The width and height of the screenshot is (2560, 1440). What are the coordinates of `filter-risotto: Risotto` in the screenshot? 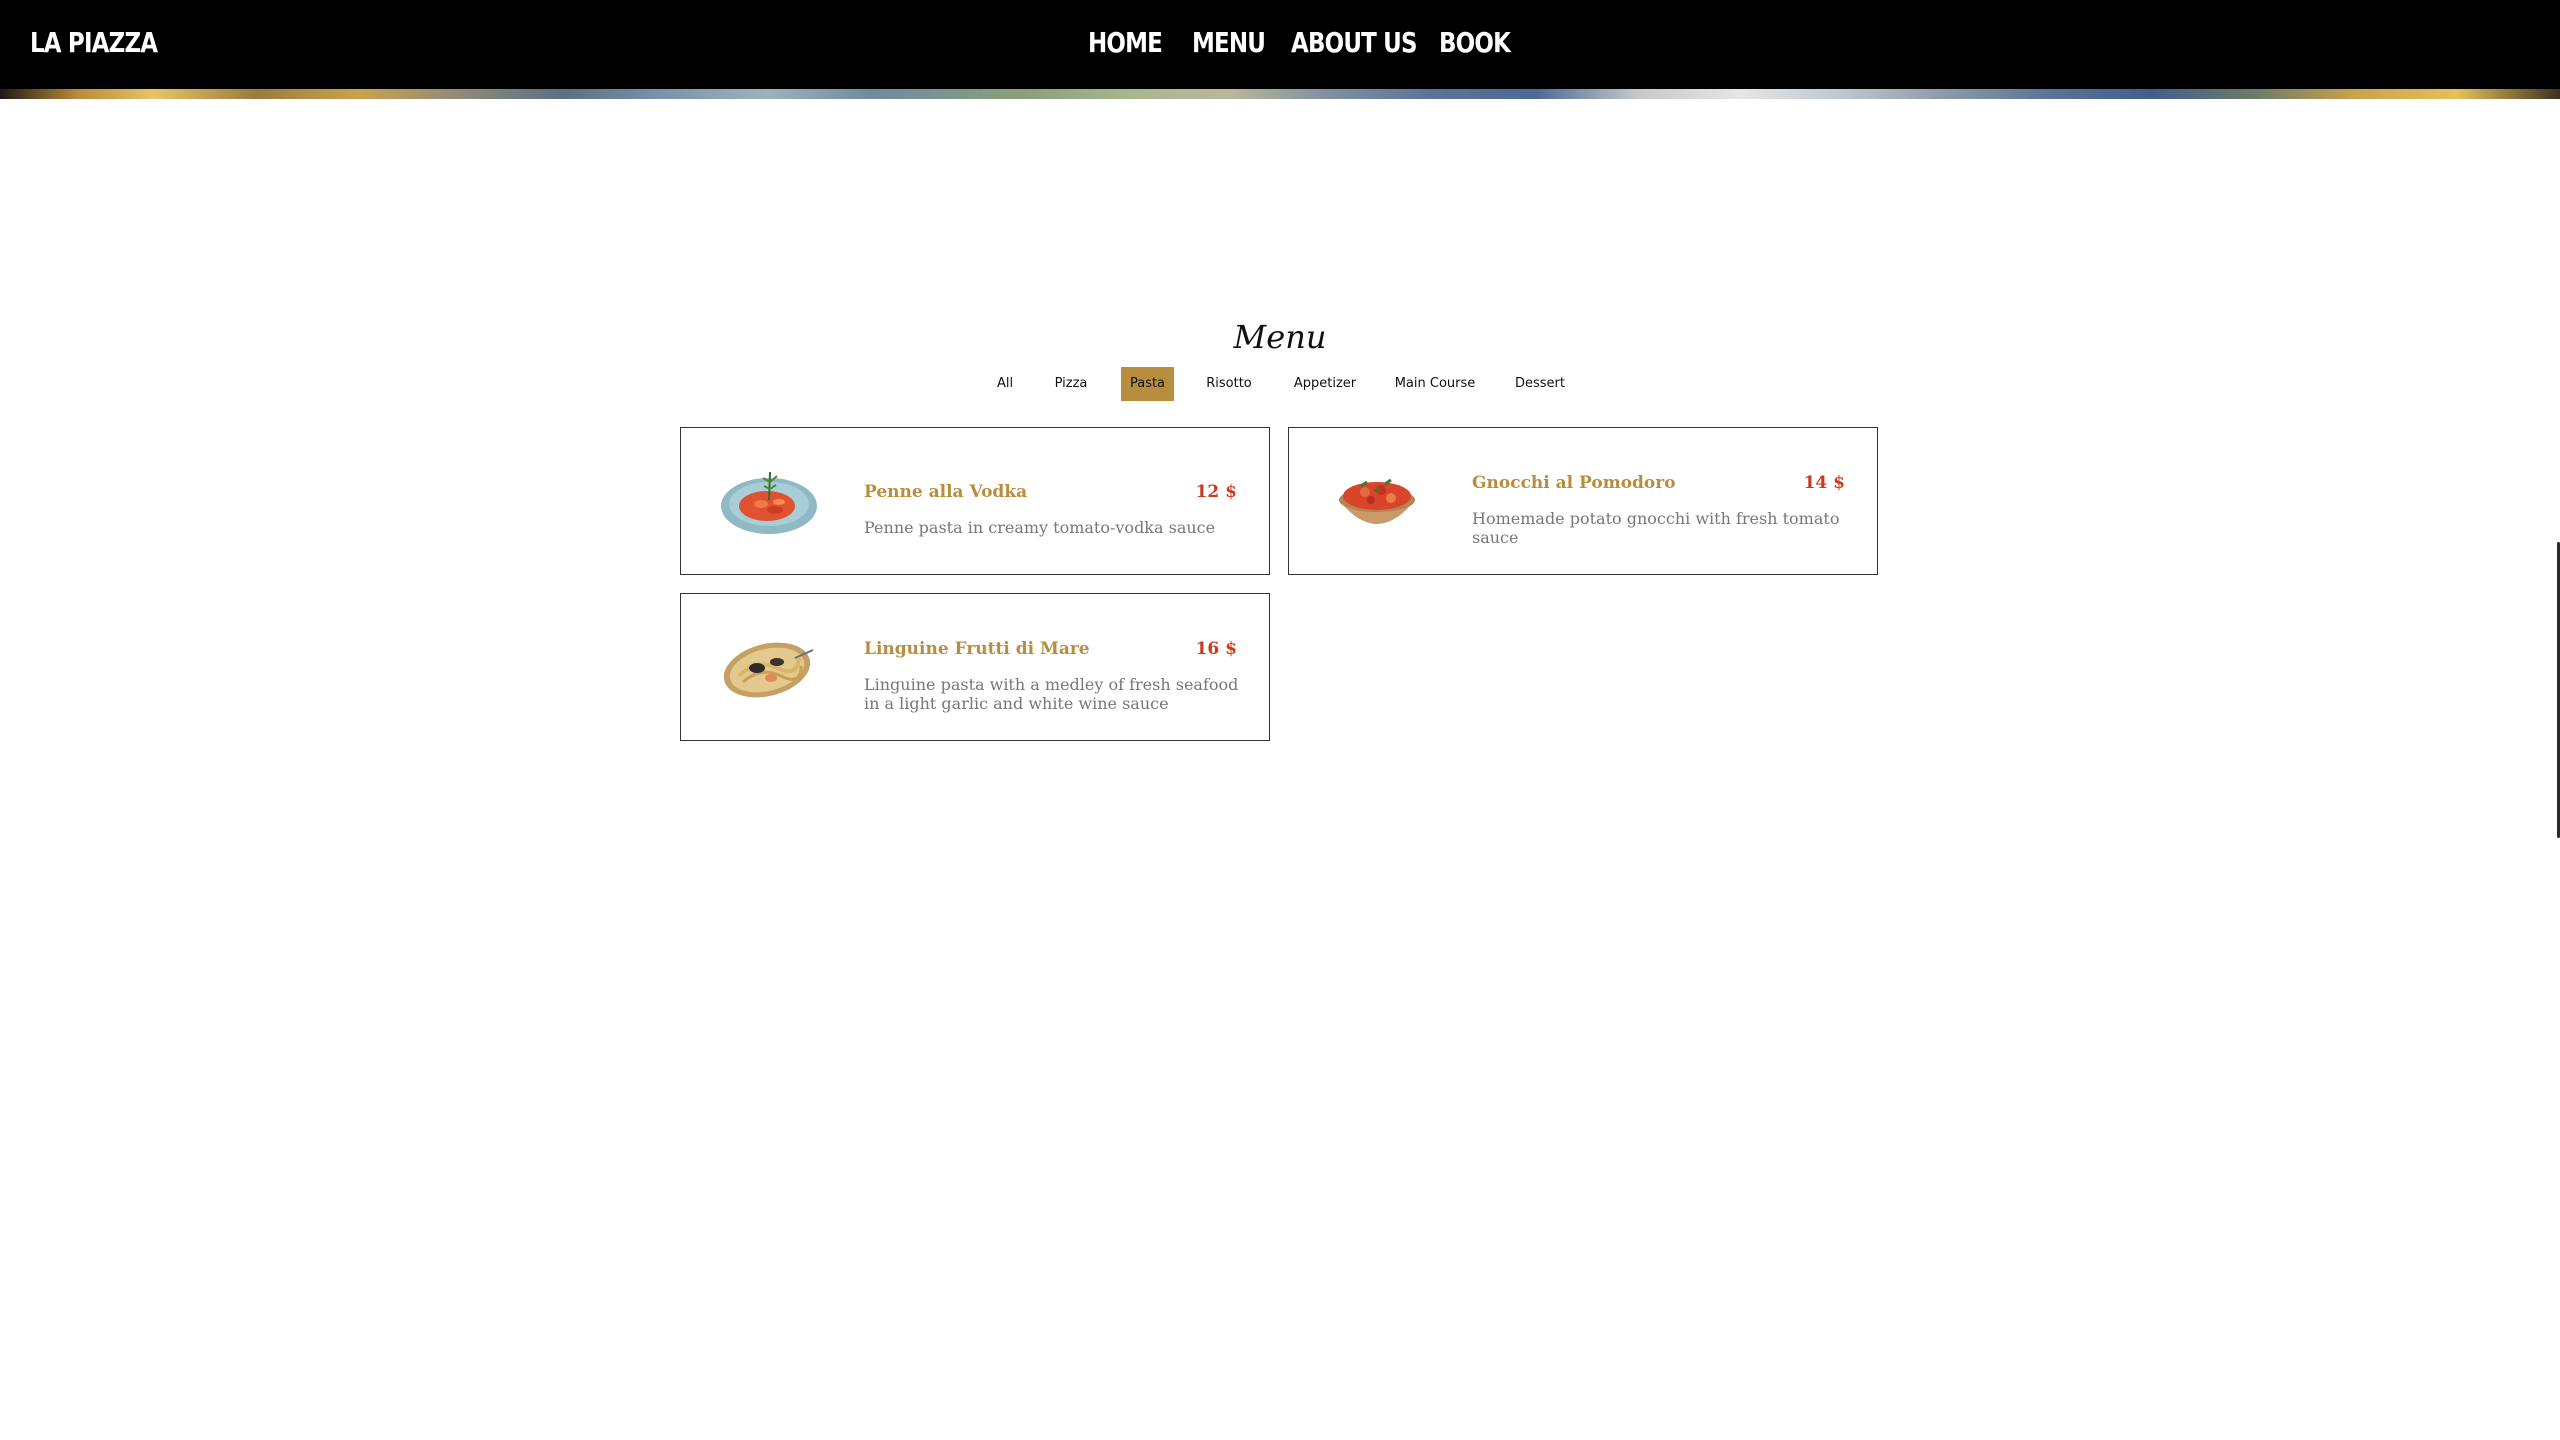 It's located at (1229, 384).